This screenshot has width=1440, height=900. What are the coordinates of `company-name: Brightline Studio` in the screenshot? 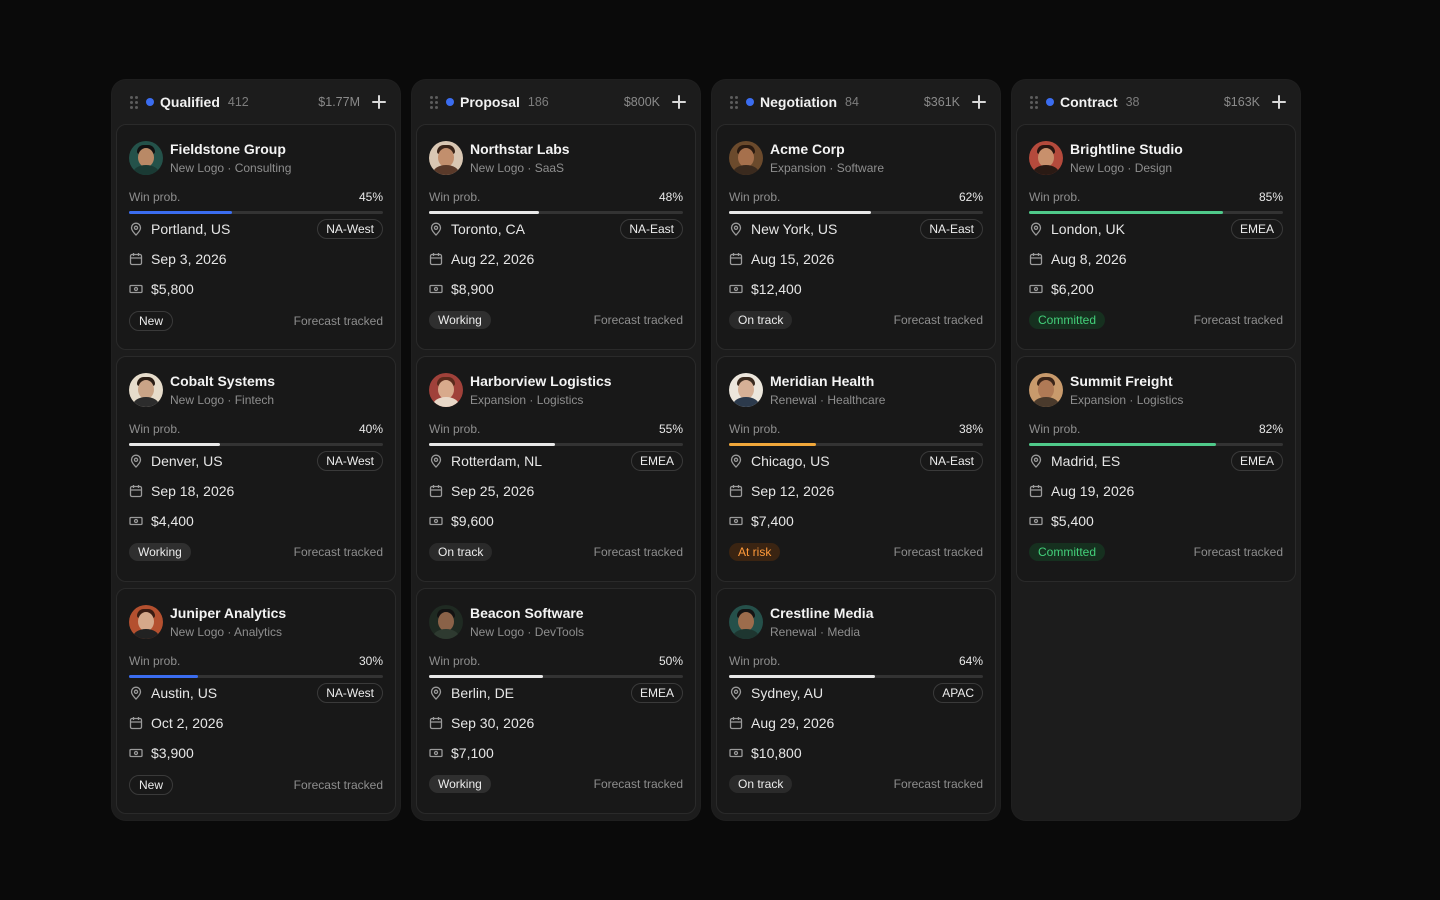 It's located at (1126, 149).